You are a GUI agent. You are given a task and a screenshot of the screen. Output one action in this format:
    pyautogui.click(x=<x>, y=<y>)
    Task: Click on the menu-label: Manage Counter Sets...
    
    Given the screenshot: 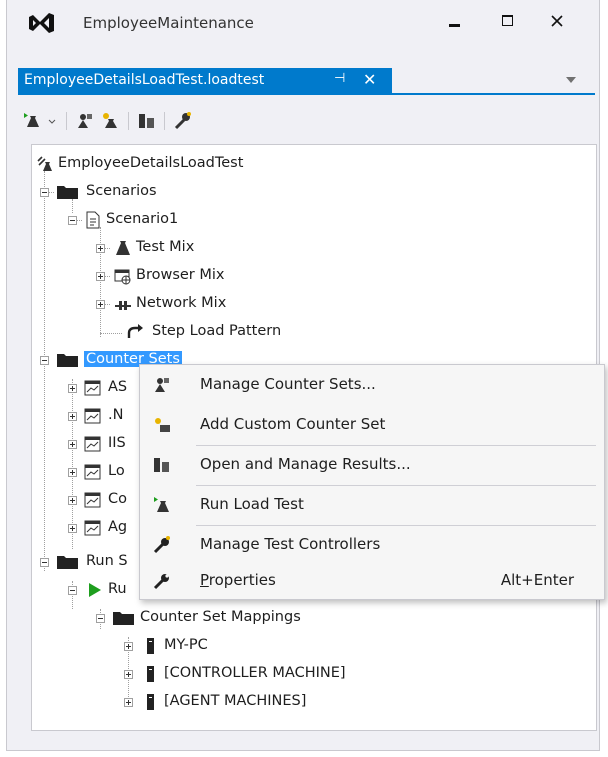 What is the action you would take?
    pyautogui.click(x=288, y=384)
    